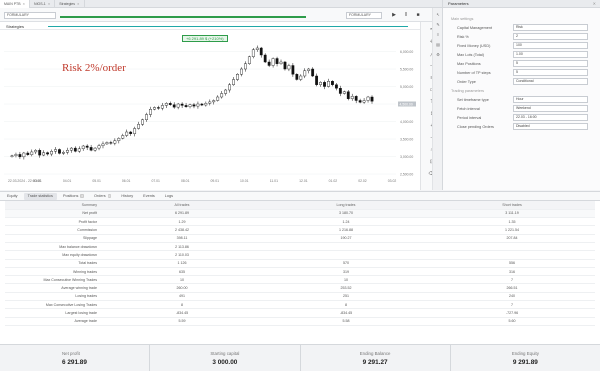  What do you see at coordinates (102, 196) in the screenshot?
I see `results-tab: Orders 0` at bounding box center [102, 196].